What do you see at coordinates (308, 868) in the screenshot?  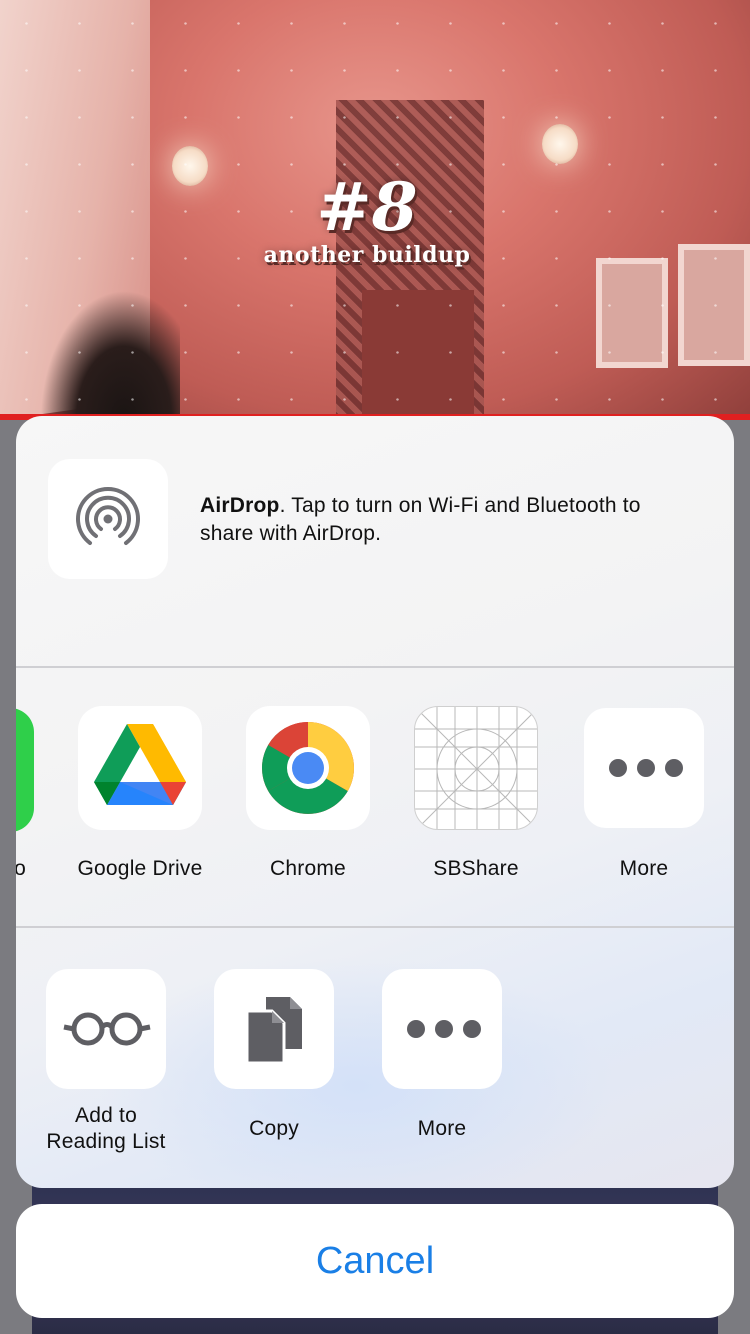 I see `app-label-chrome: Chrome` at bounding box center [308, 868].